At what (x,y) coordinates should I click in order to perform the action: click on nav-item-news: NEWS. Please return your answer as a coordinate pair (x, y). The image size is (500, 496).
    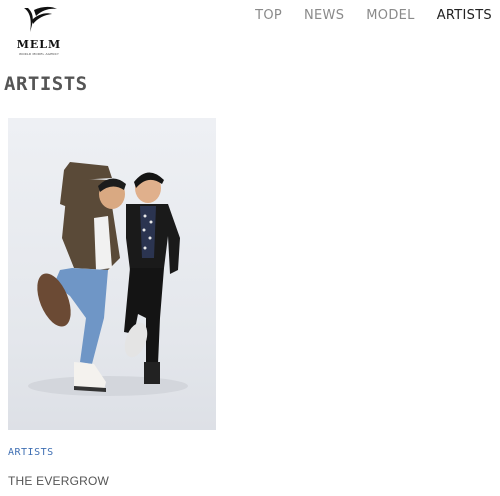
    Looking at the image, I should click on (324, 15).